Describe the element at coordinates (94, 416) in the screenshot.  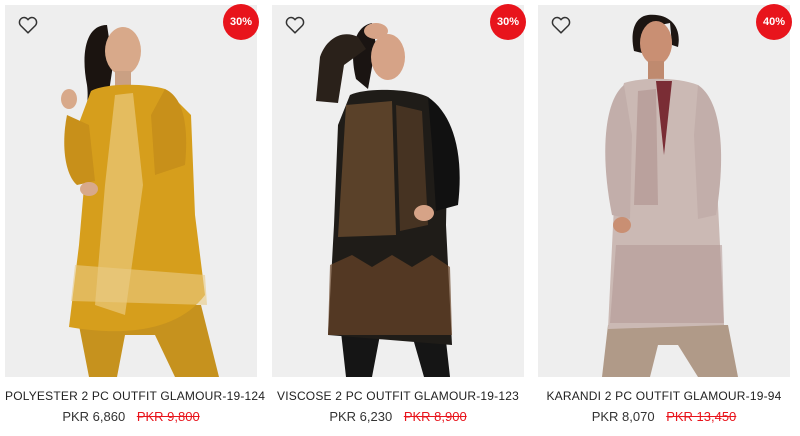
I see `current-price: PKR 6,860` at that location.